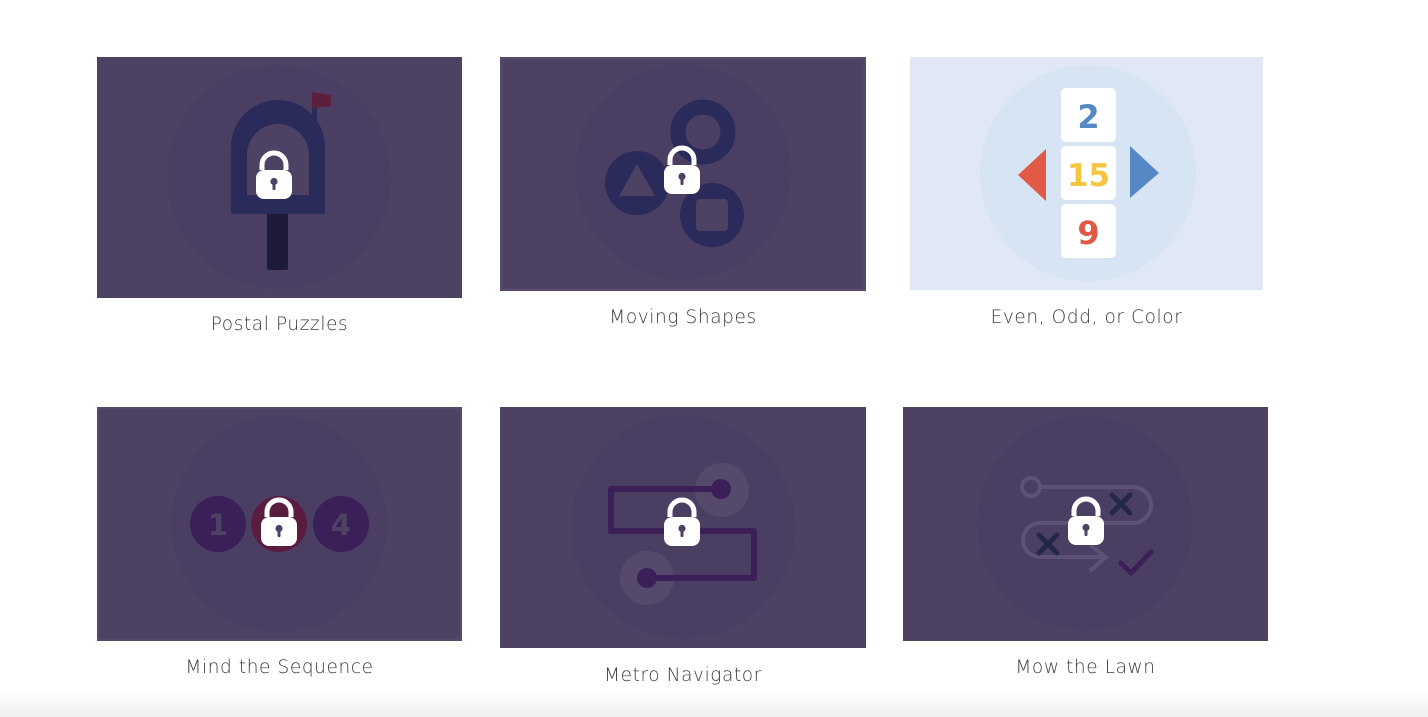 The height and width of the screenshot is (717, 1428). I want to click on game-title: Moving Shapes, so click(683, 317).